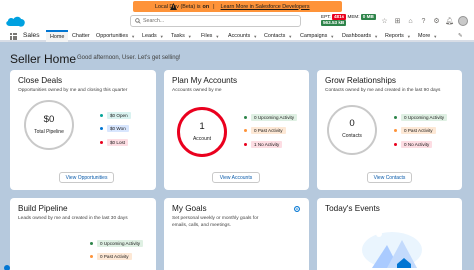 This screenshot has height=270, width=474. I want to click on banner-status: on, so click(206, 6).